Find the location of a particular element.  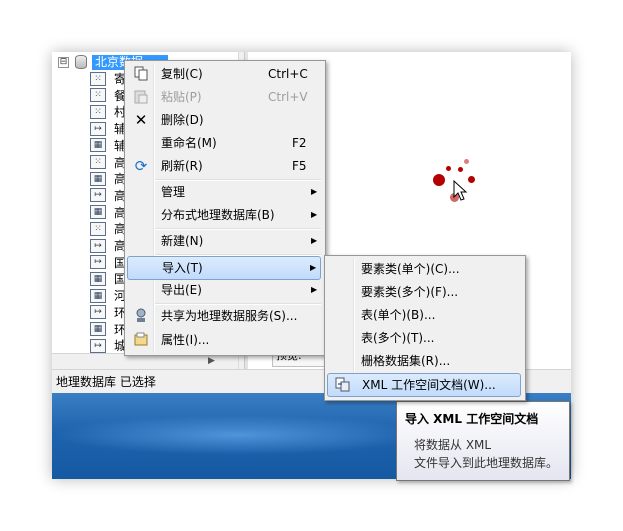

paste-icon is located at coordinates (141, 97).